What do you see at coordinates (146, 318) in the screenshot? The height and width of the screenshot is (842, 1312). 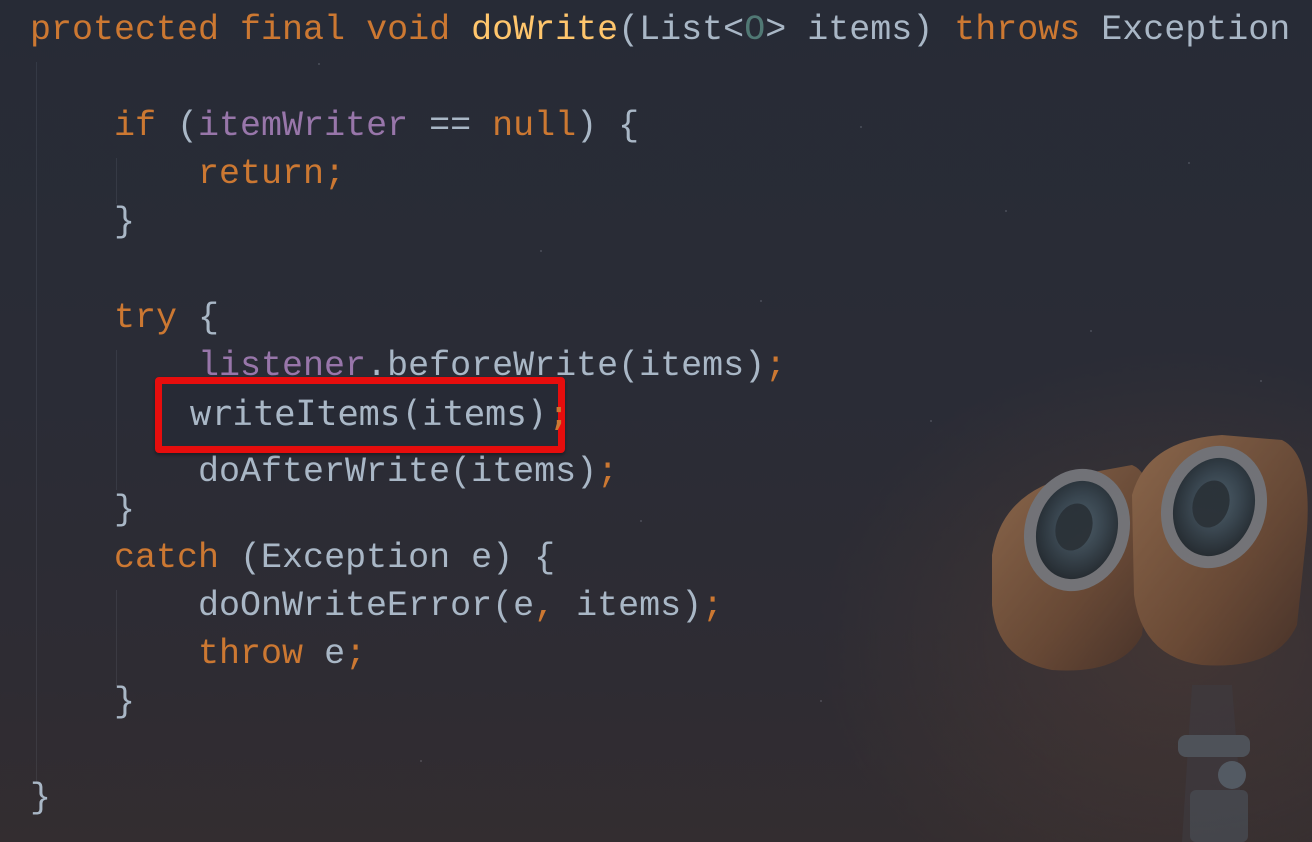 I see `keyword-try: try` at bounding box center [146, 318].